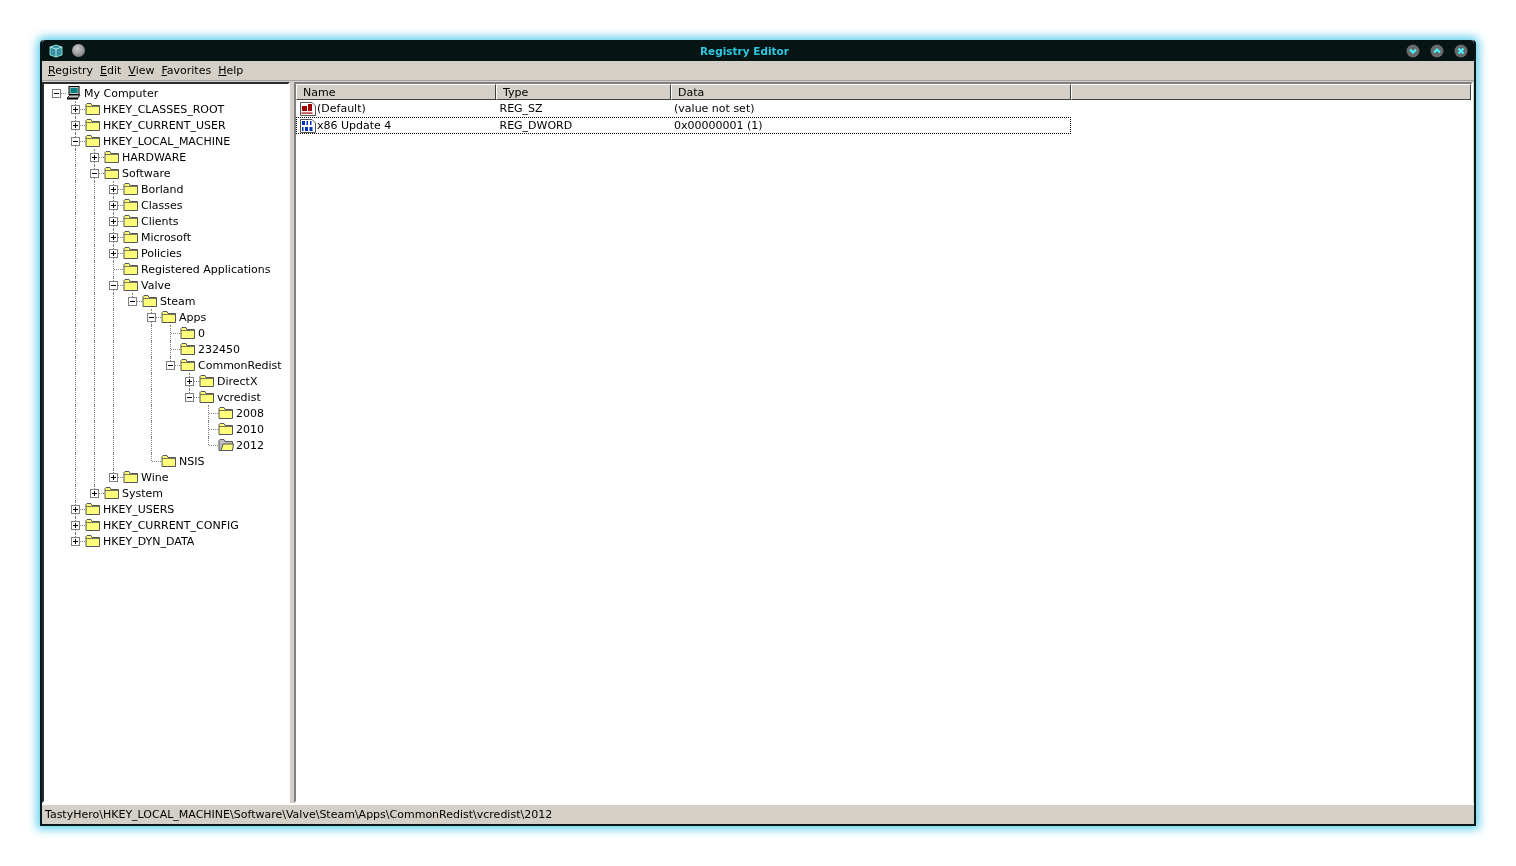  I want to click on computer-icon, so click(74, 93).